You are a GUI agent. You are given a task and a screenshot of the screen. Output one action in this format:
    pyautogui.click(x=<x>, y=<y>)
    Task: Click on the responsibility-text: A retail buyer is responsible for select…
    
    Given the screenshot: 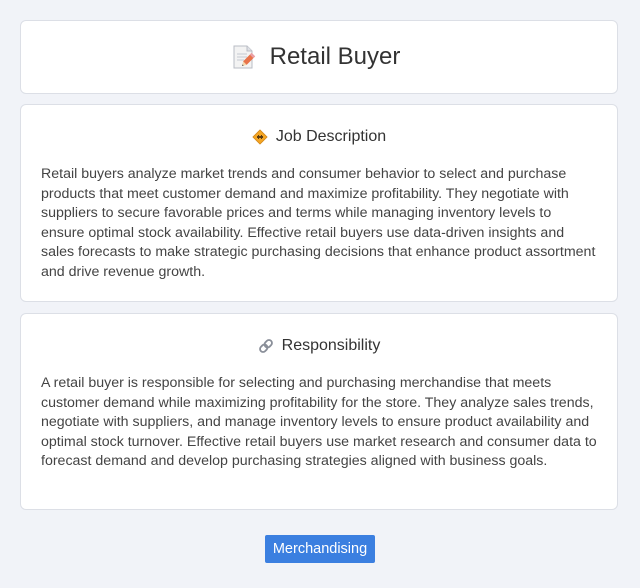 What is the action you would take?
    pyautogui.click(x=319, y=422)
    